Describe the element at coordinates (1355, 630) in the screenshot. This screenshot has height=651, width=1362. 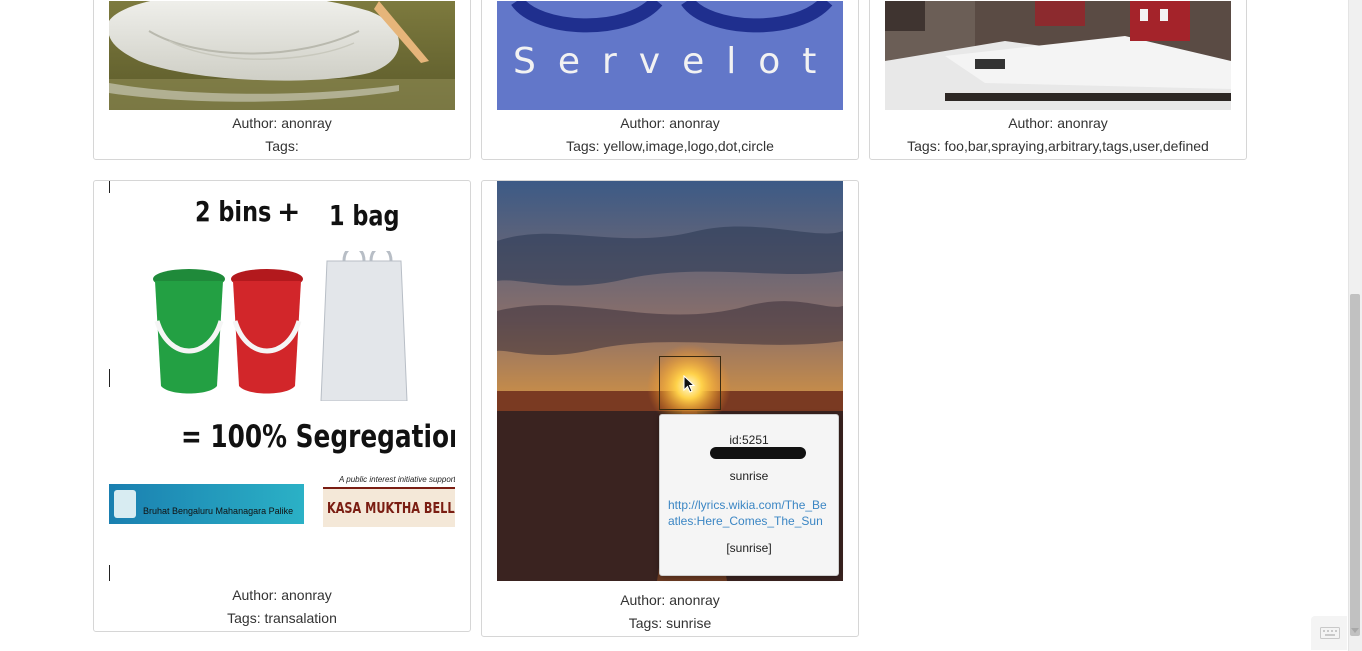
I see `scroll-down-arrow-icon` at that location.